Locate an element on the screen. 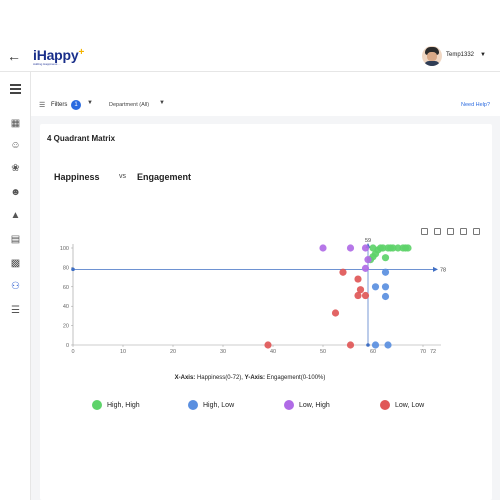 This screenshot has width=500, height=500. dashboard-icon: ▦ is located at coordinates (15, 123).